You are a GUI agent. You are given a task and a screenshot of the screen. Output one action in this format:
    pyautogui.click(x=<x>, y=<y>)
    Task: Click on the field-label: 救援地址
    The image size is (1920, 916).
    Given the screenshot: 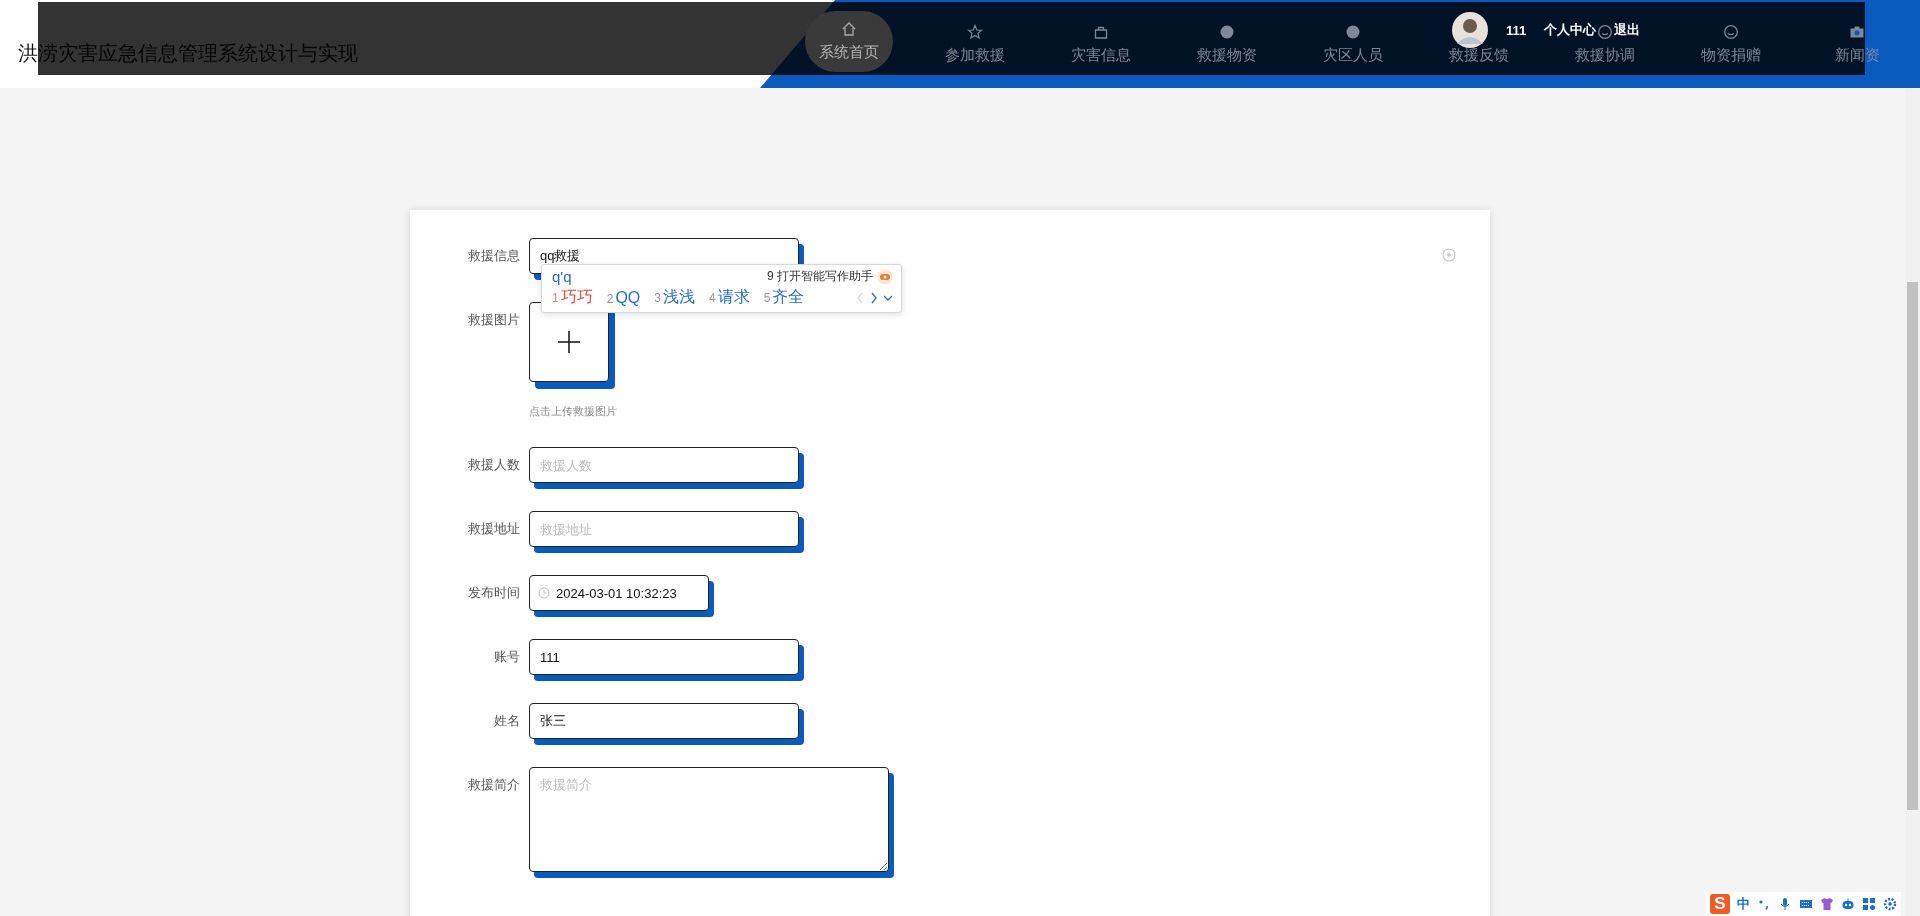 What is the action you would take?
    pyautogui.click(x=493, y=529)
    